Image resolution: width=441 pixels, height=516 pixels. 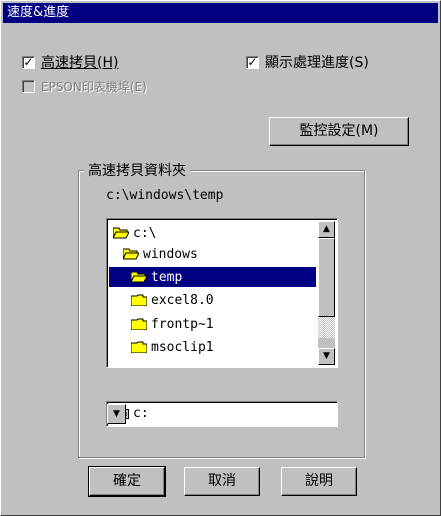 I want to click on cancel-button: 取消, so click(x=222, y=481).